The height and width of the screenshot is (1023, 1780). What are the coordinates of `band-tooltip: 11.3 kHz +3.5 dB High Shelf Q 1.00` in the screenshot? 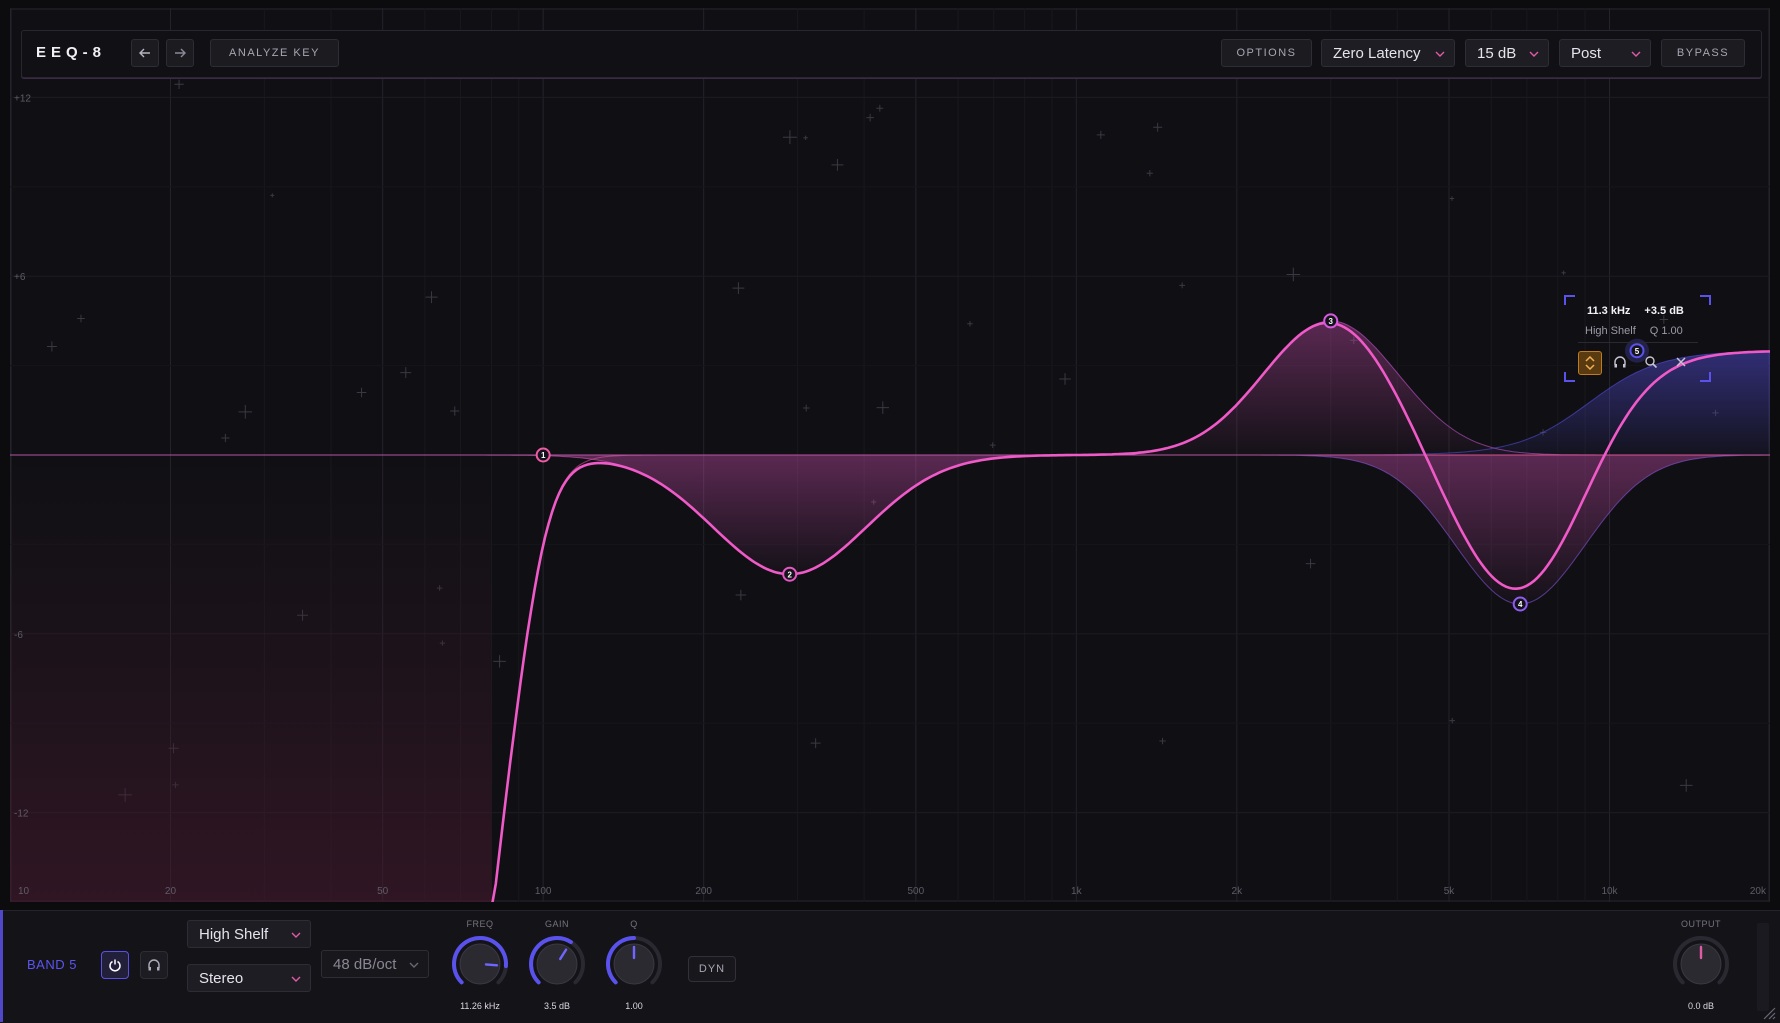 It's located at (1637, 338).